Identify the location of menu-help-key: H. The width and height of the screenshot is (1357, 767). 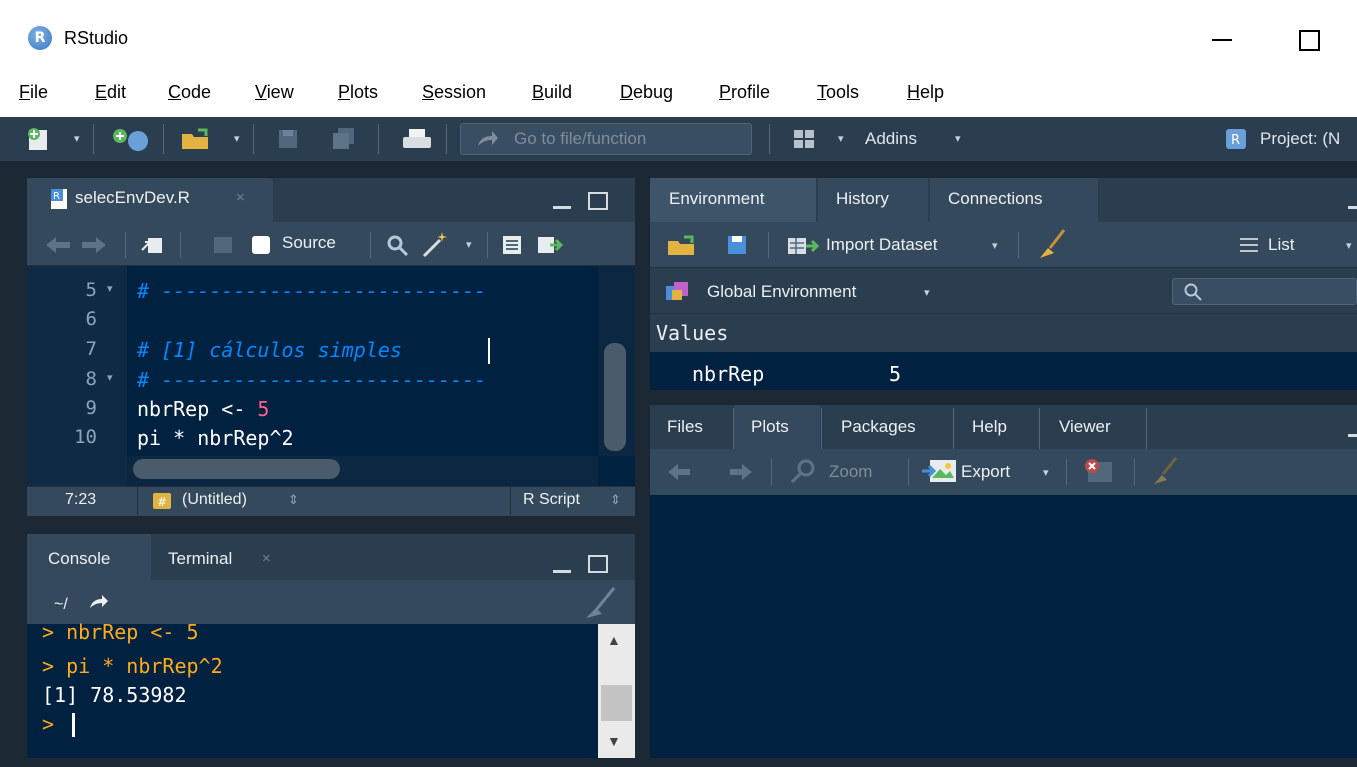
(913, 92).